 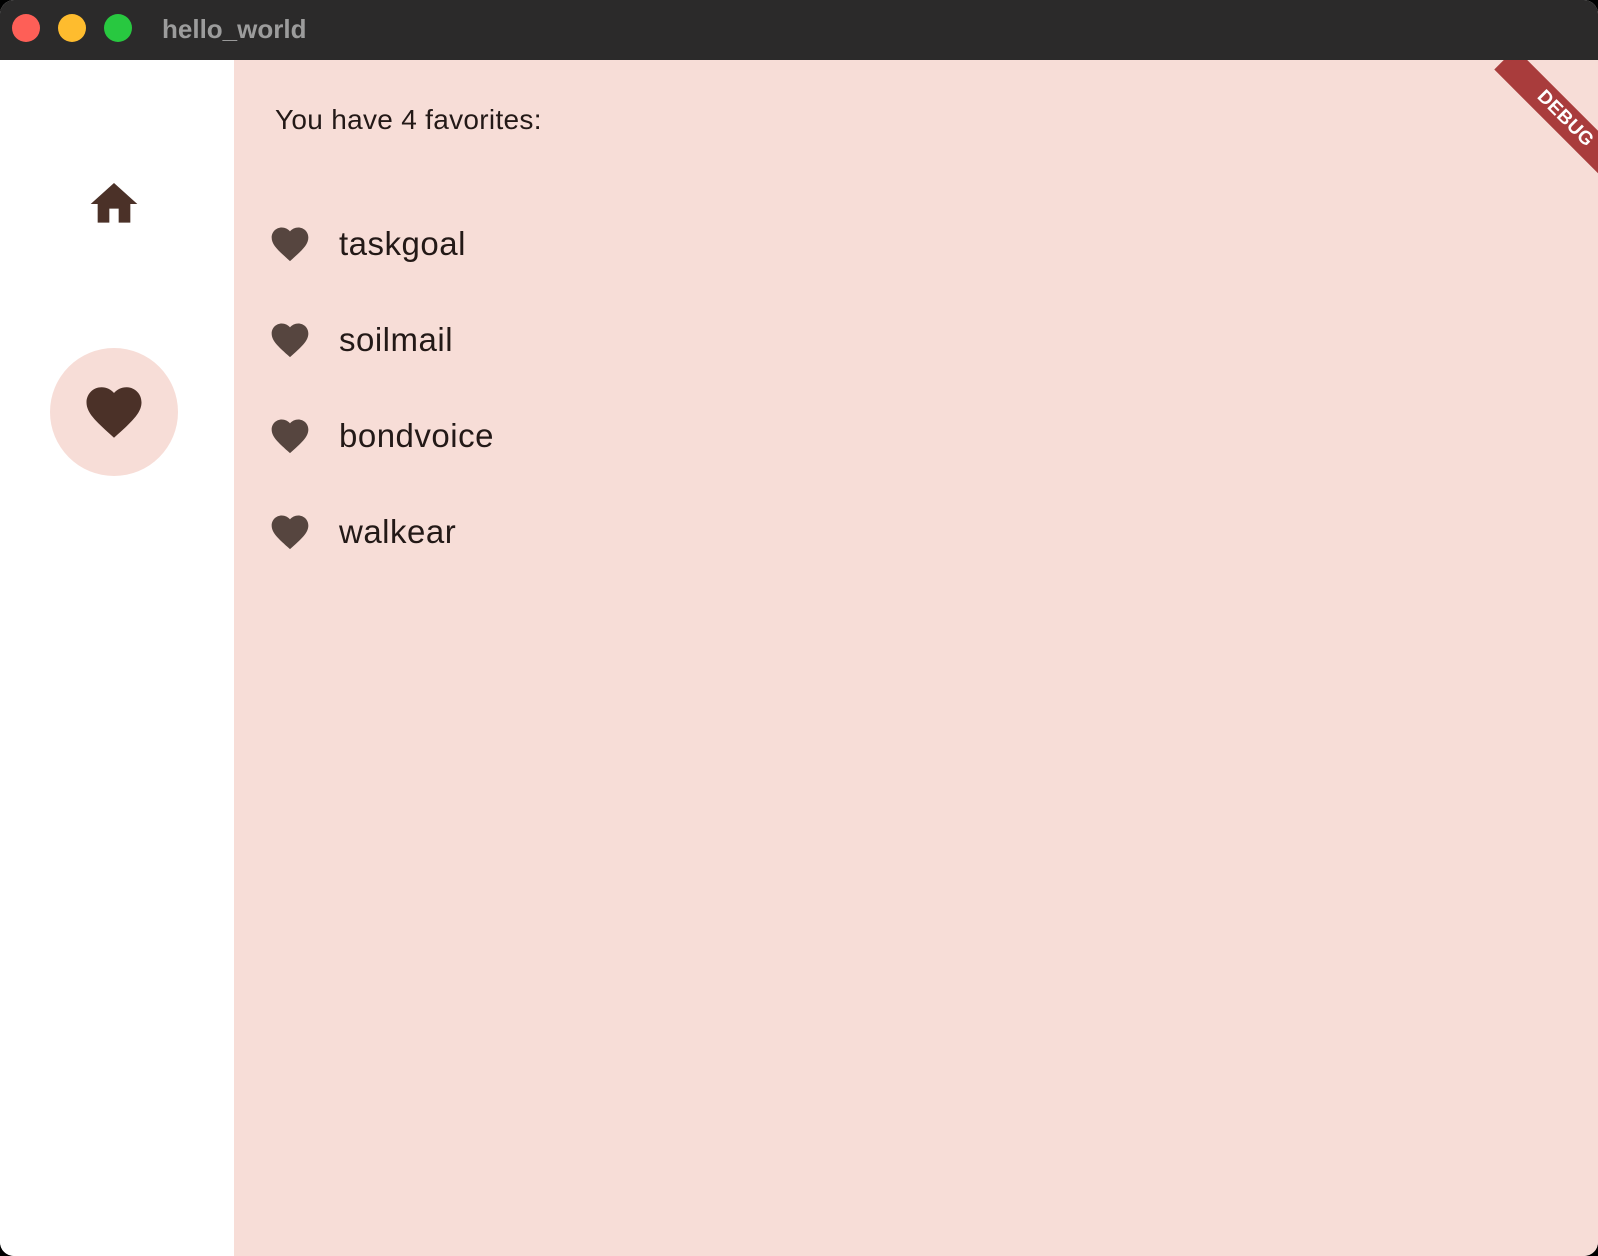 I want to click on list-item: bondvoice, so click(x=916, y=436).